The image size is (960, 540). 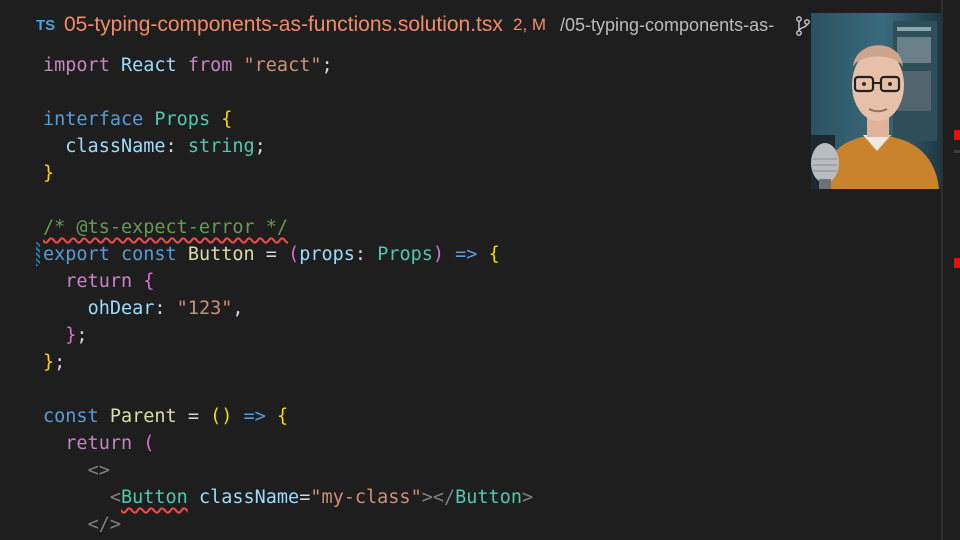 I want to click on code-line-14: const Parent = () => {, so click(x=166, y=416).